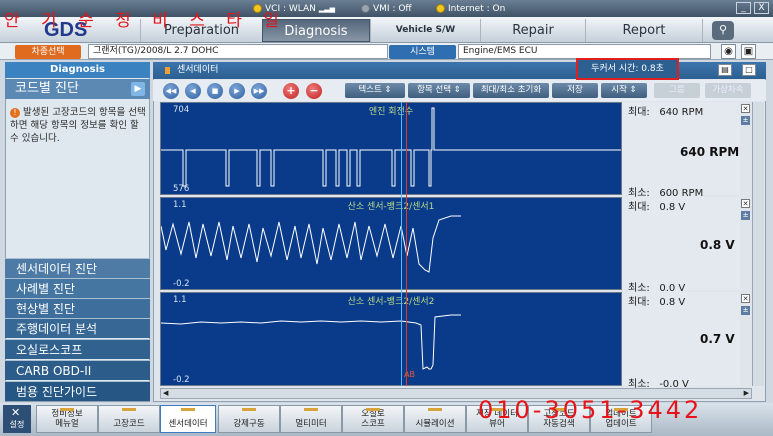 This screenshot has height=436, width=773. I want to click on sidebar-item-general-guide: 범용 진단가이드, so click(77, 391).